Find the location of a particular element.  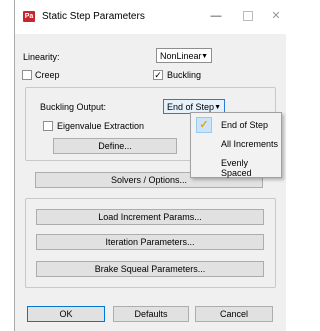

creep-checkbox is located at coordinates (27, 75).